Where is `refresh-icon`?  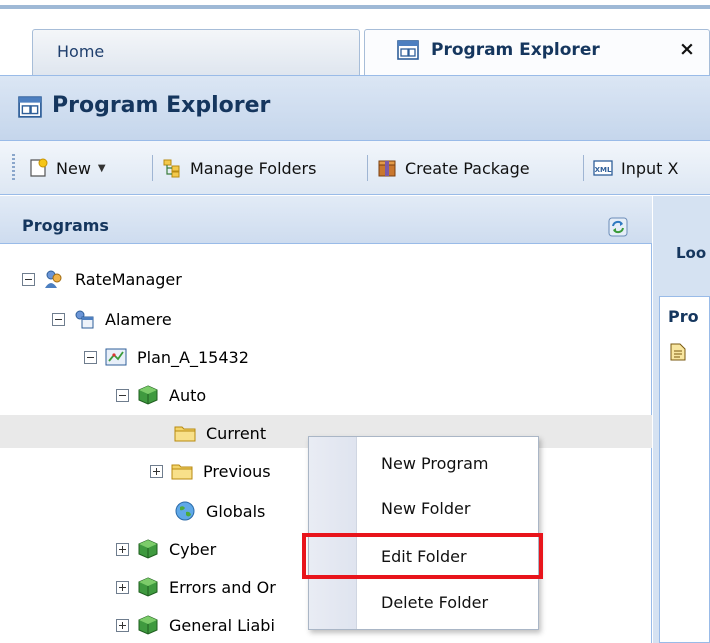
refresh-icon is located at coordinates (618, 227).